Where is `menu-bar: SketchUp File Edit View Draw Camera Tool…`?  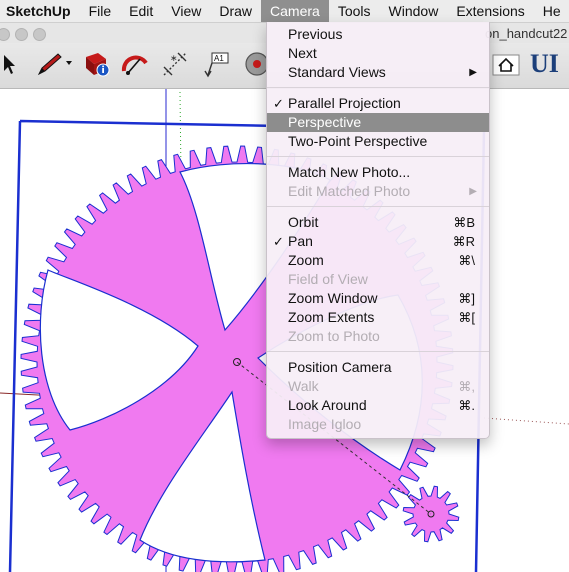 menu-bar: SketchUp File Edit View Draw Camera Tool… is located at coordinates (284, 11).